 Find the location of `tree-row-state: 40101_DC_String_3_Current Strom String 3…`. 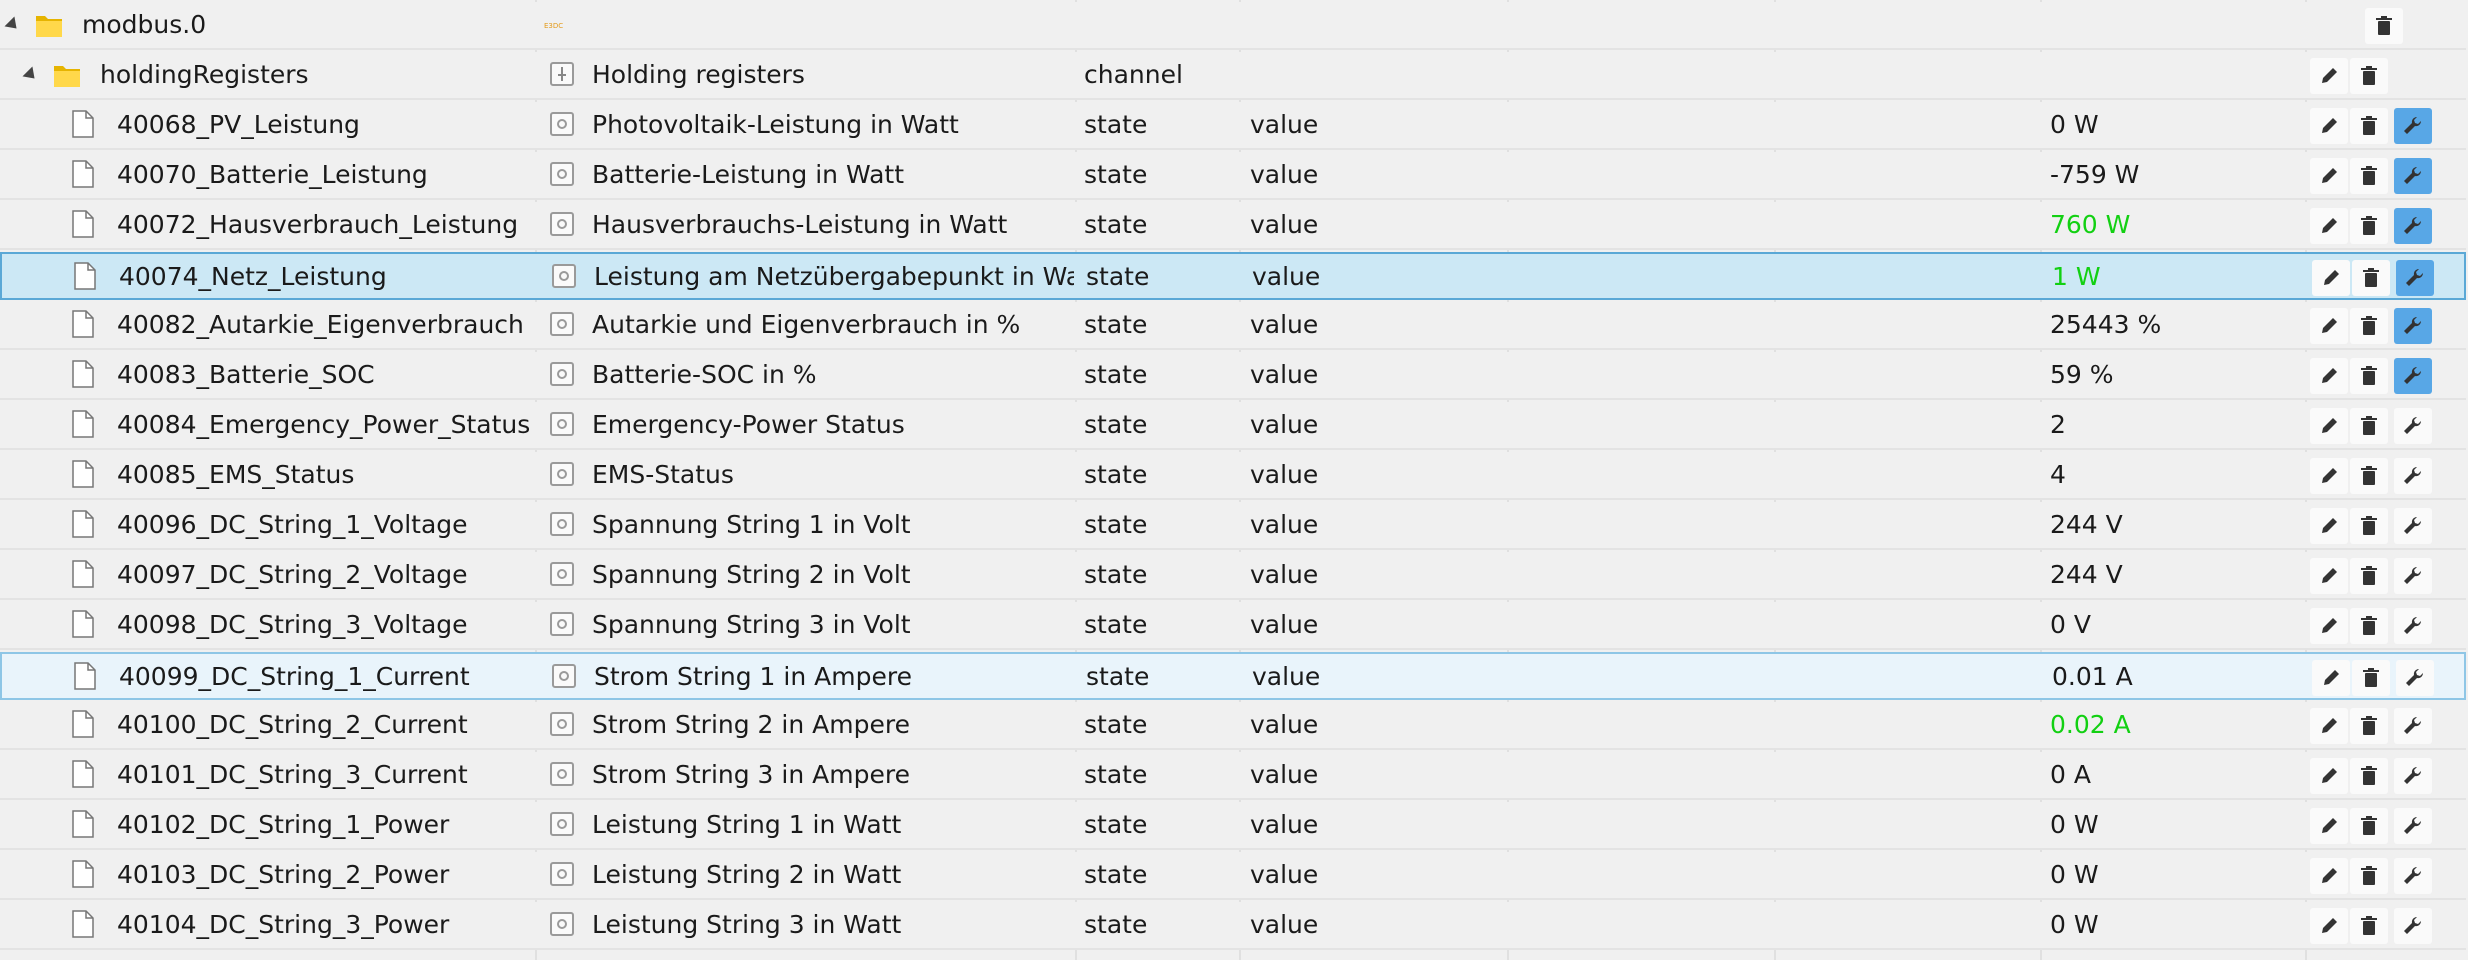

tree-row-state: 40101_DC_String_3_Current Strom String 3… is located at coordinates (1233, 776).